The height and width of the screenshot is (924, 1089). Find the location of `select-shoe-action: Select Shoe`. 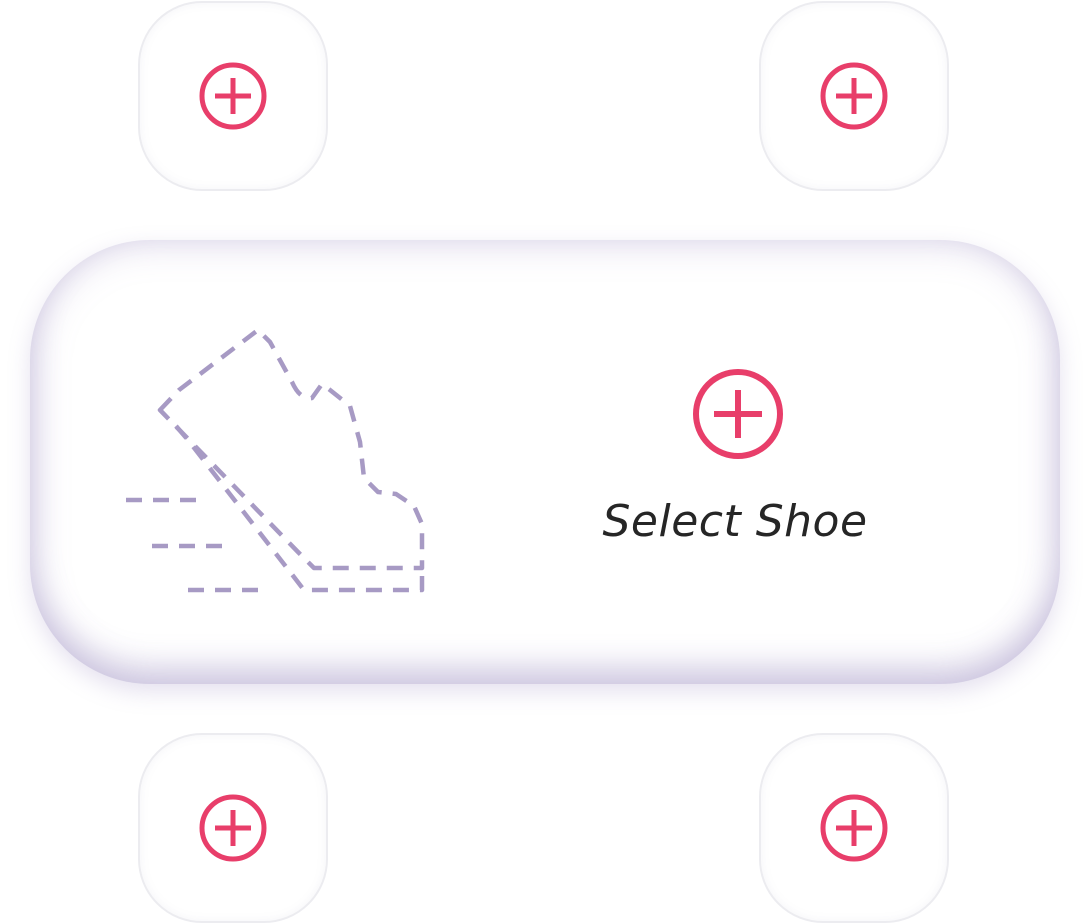

select-shoe-action: Select Shoe is located at coordinates (735, 468).